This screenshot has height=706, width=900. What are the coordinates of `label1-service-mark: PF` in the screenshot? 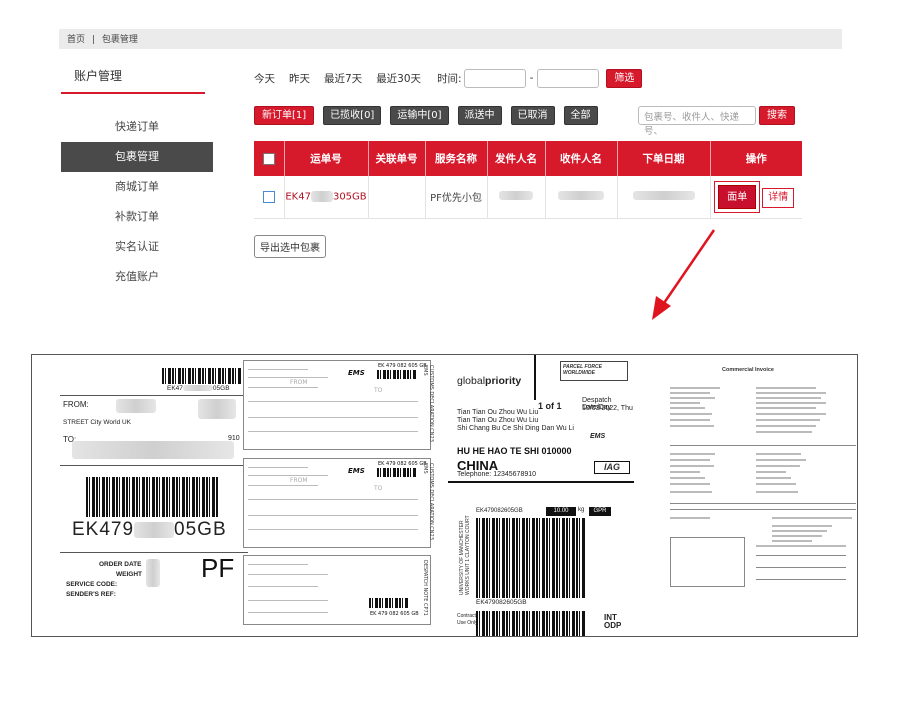 It's located at (218, 568).